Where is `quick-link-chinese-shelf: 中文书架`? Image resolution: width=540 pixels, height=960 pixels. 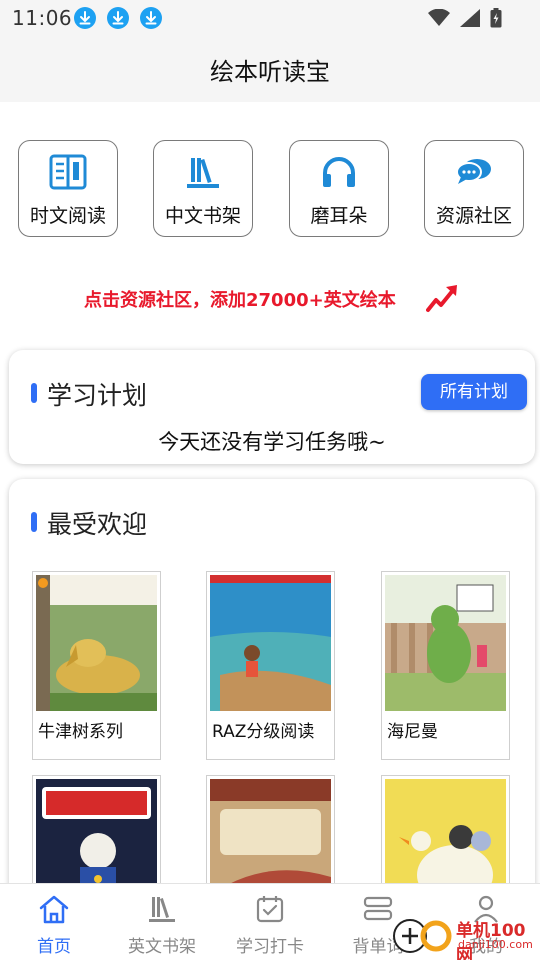 quick-link-chinese-shelf: 中文书架 is located at coordinates (203, 188).